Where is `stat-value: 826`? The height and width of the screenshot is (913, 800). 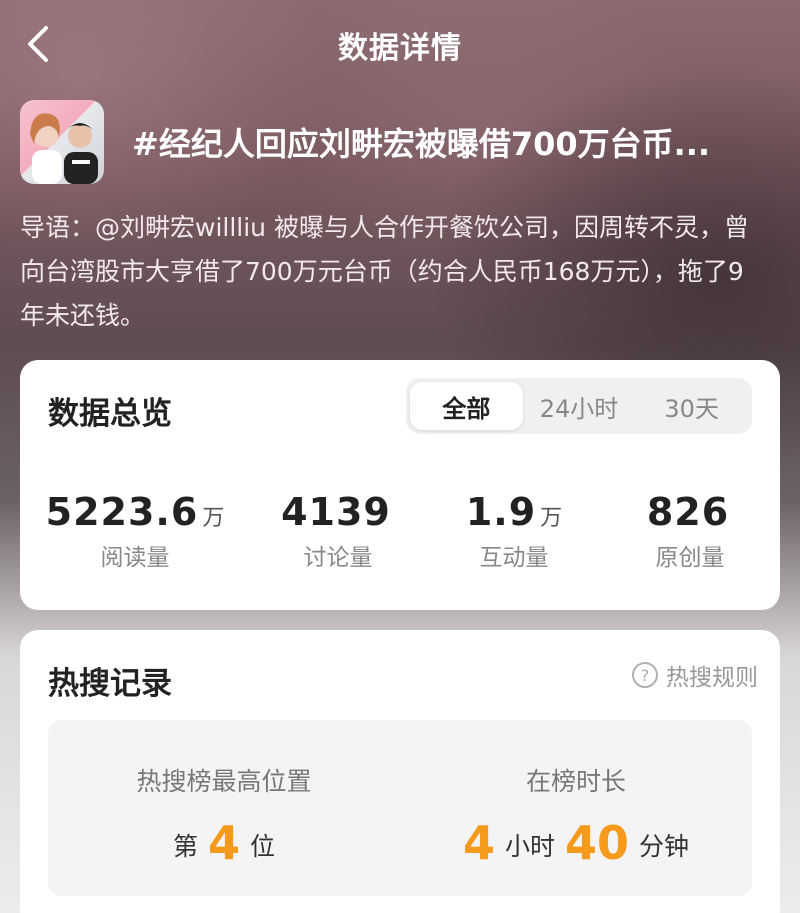
stat-value: 826 is located at coordinates (688, 512).